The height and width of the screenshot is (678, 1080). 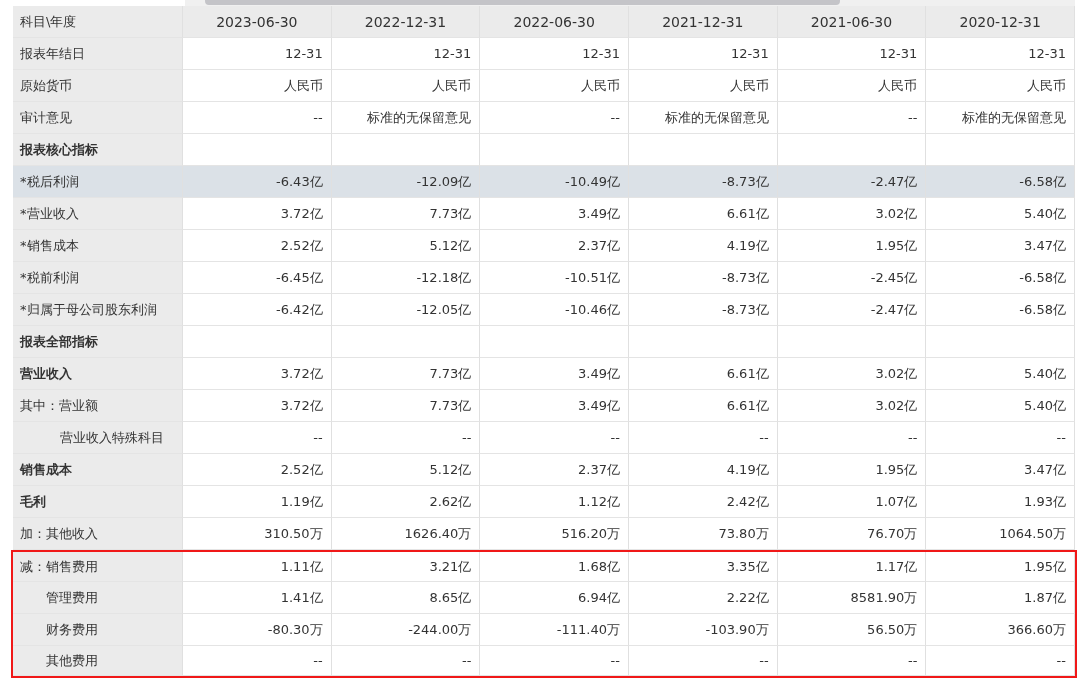 I want to click on table-cell: 1.11亿, so click(x=257, y=567).